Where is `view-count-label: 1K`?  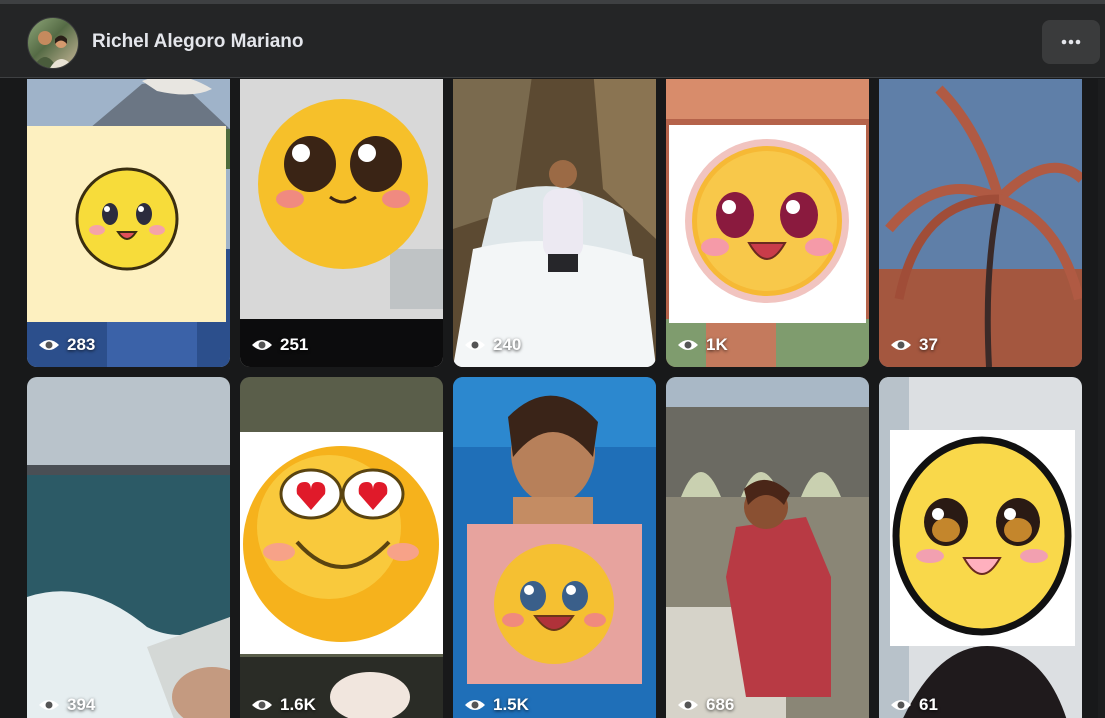
view-count-label: 1K is located at coordinates (717, 344).